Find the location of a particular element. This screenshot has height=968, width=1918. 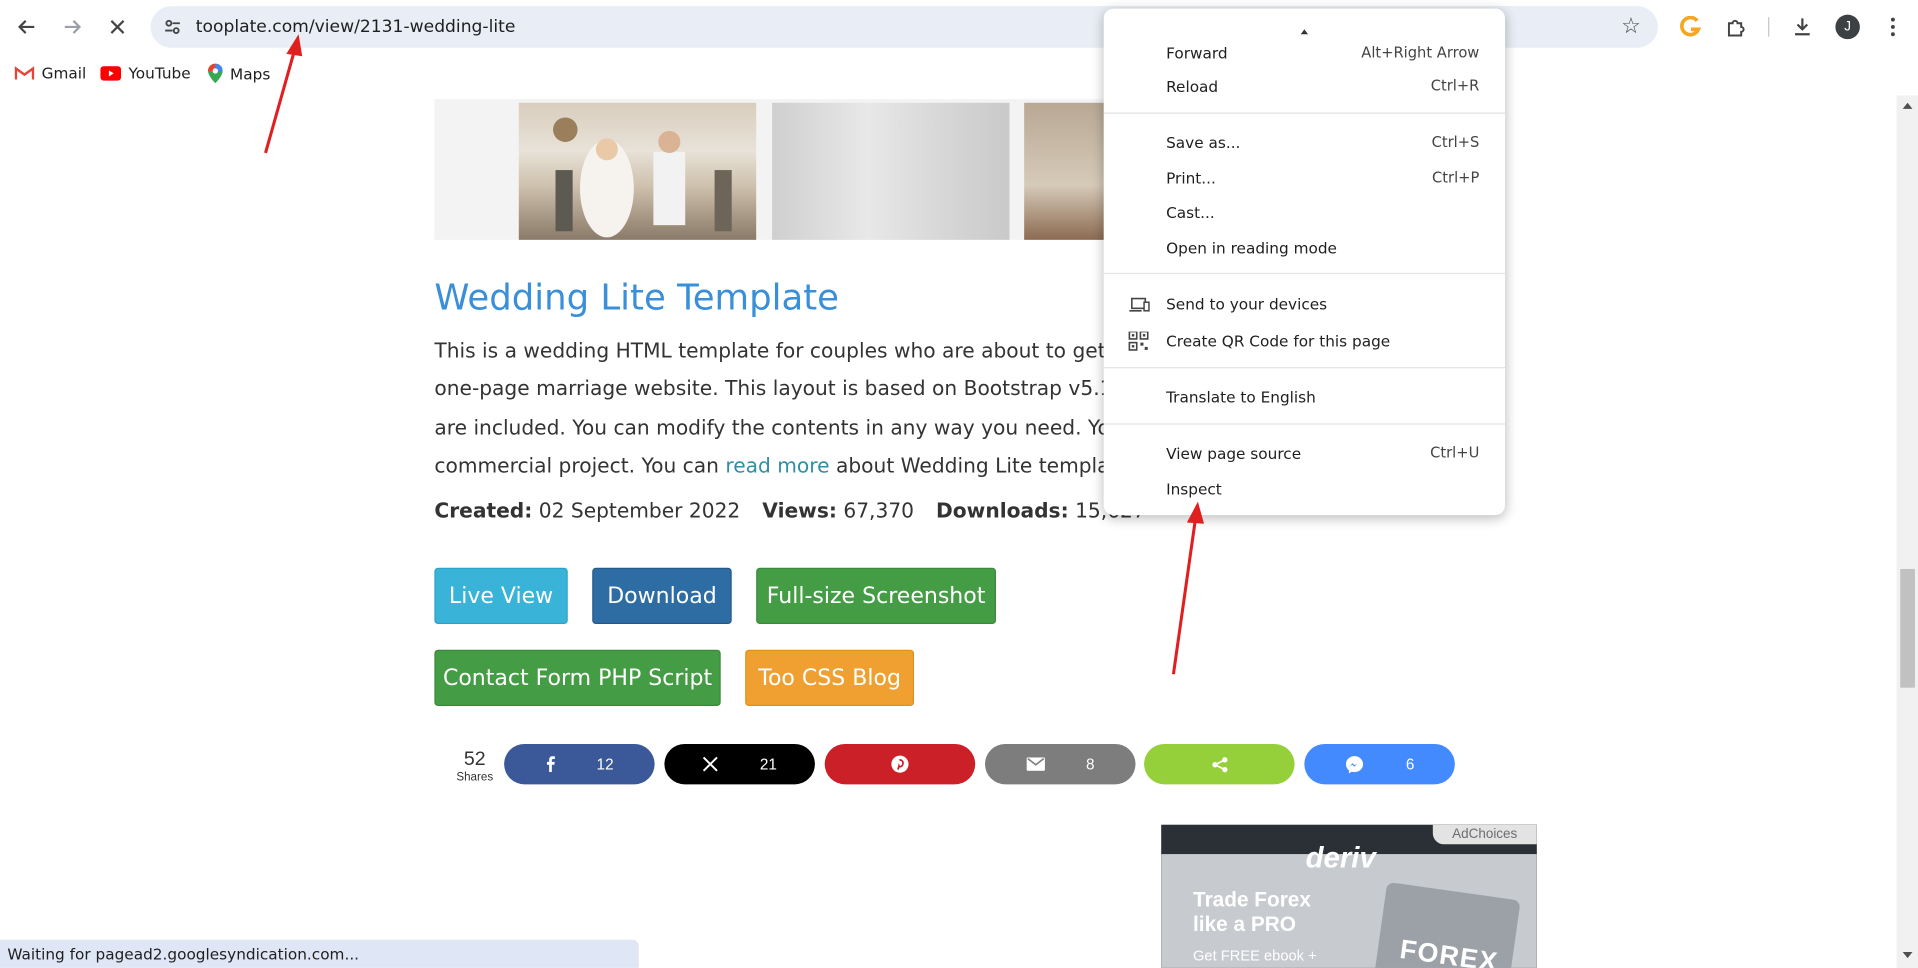

menu-item-qr-code: Create QR Code for this page is located at coordinates (1304, 341).